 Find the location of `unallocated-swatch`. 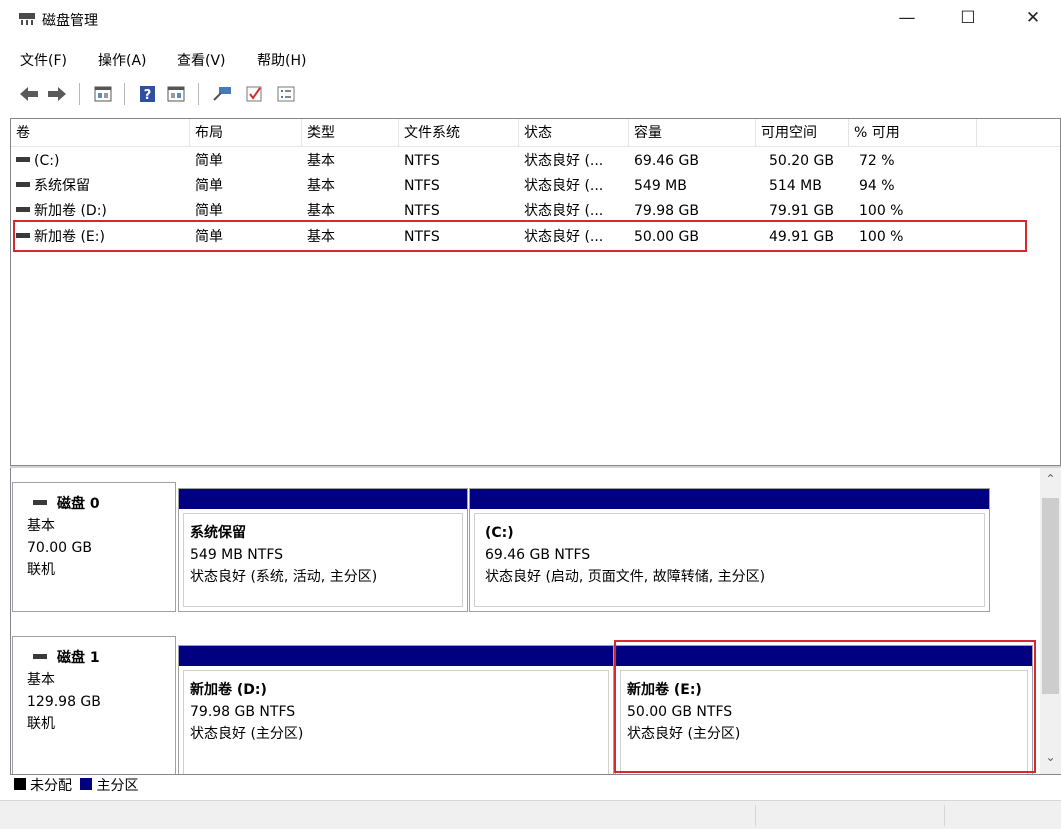

unallocated-swatch is located at coordinates (20, 784).